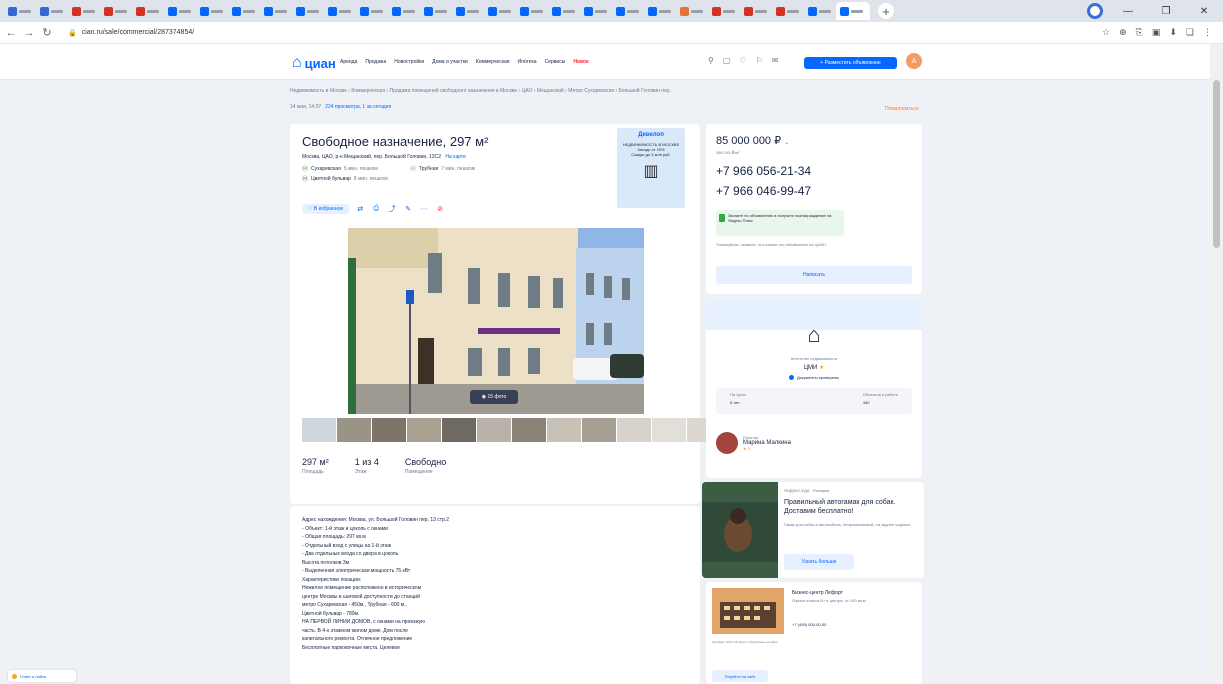 The height and width of the screenshot is (684, 1223). Describe the element at coordinates (360, 209) in the screenshot. I see `compare-icon: ⇄` at that location.